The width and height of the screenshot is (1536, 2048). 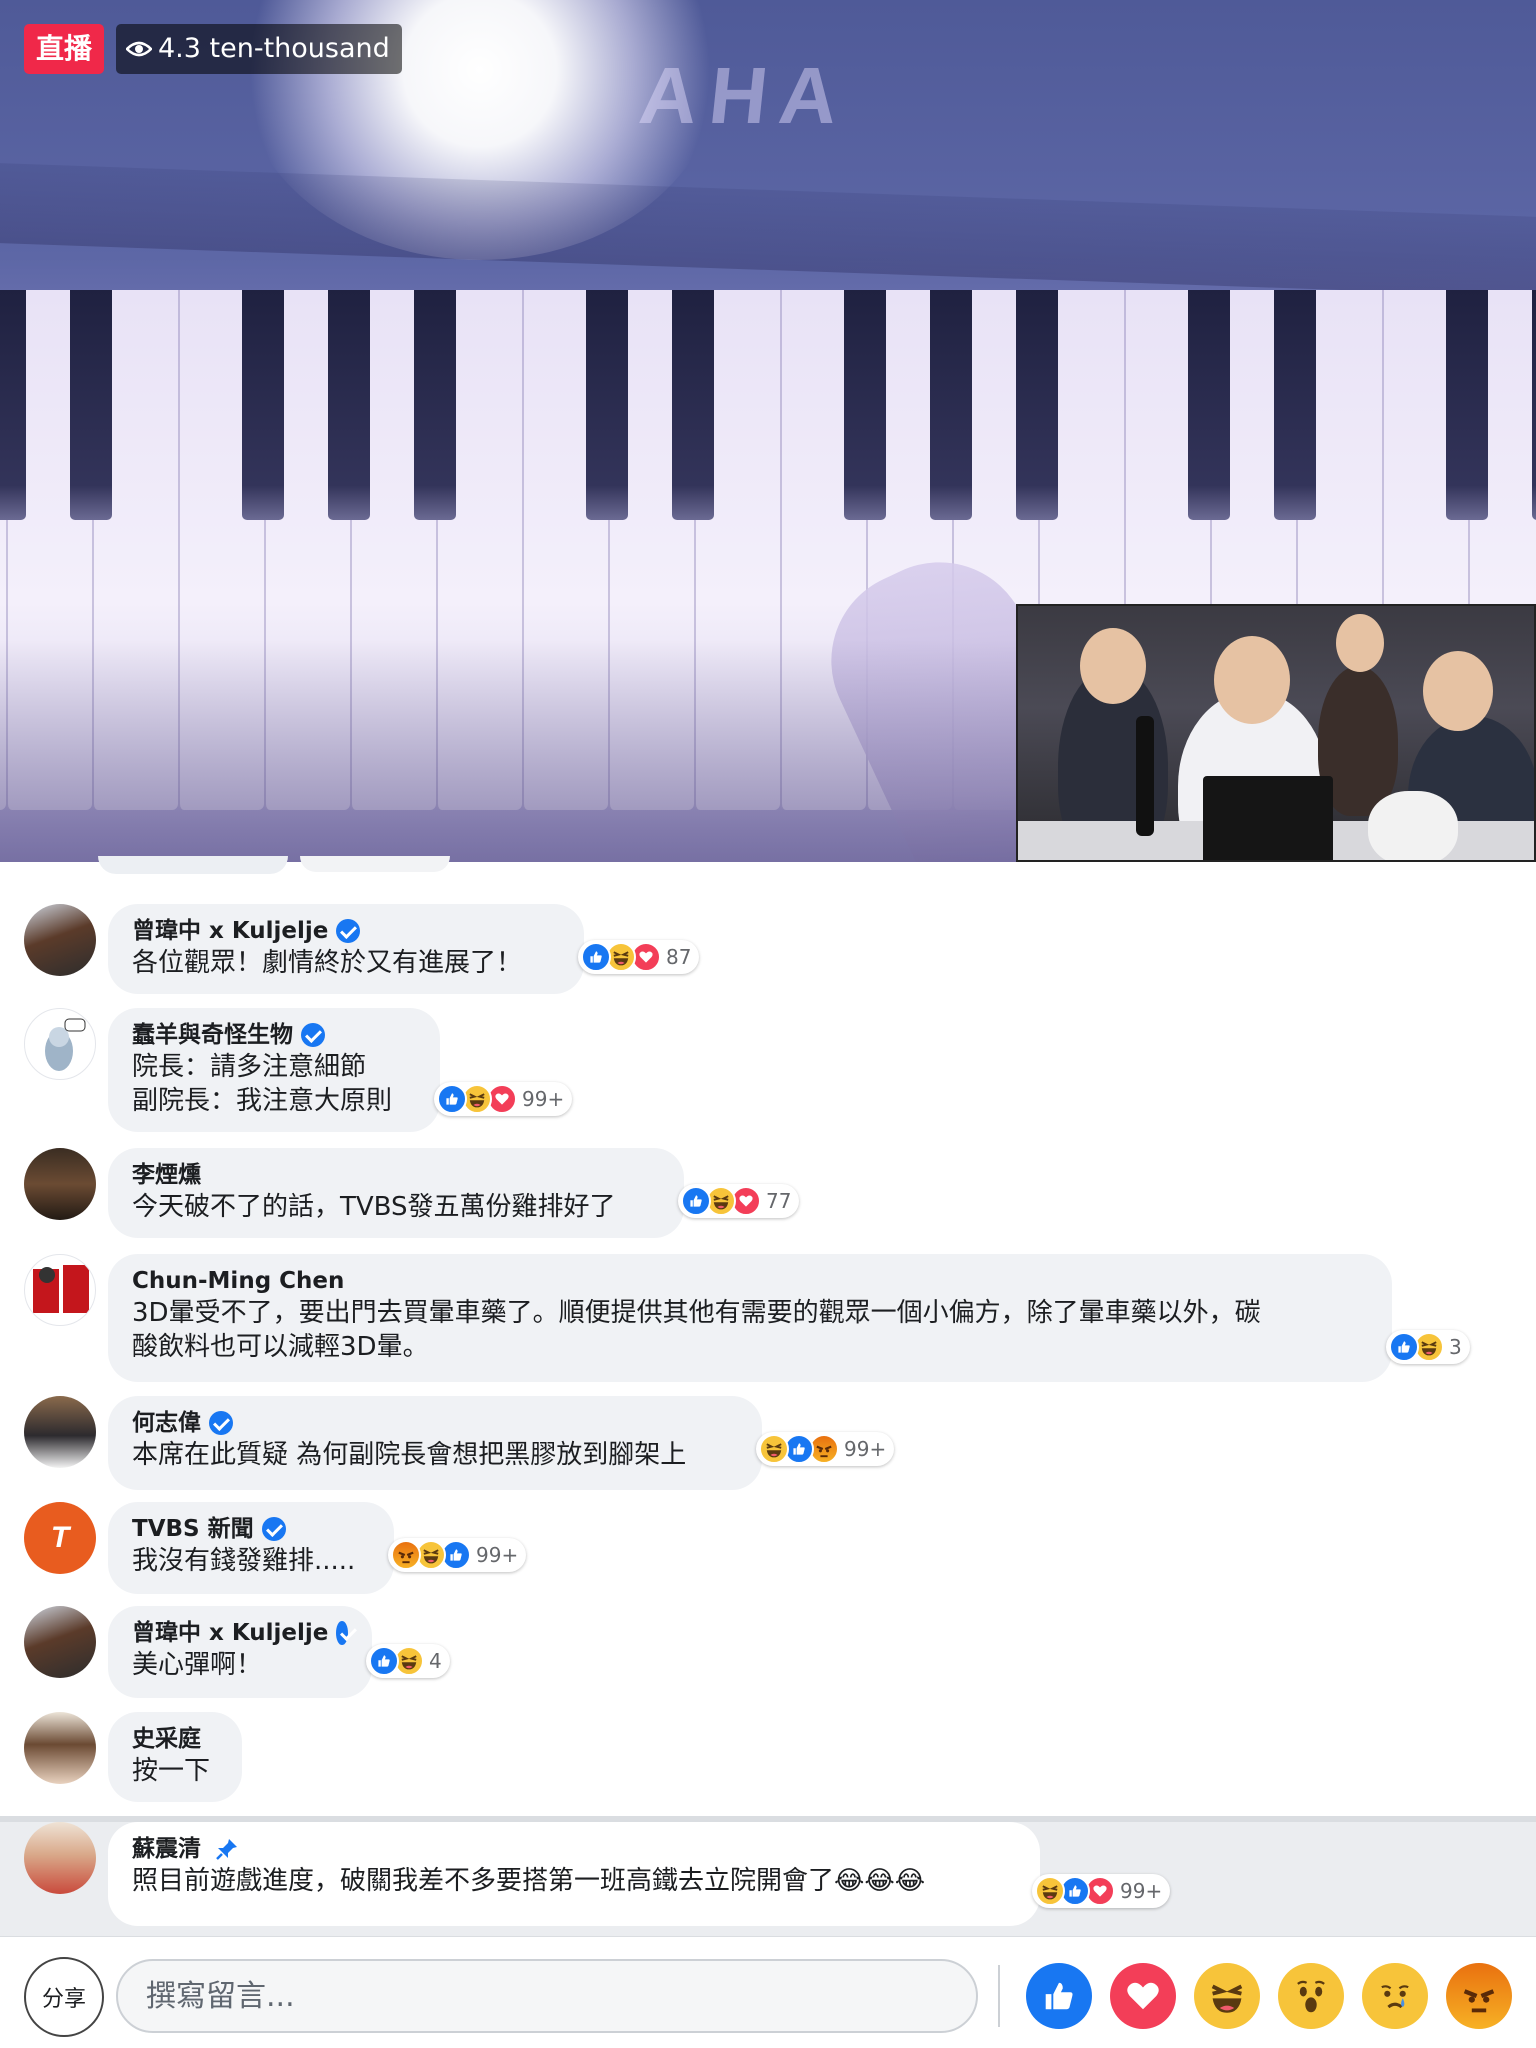 I want to click on laptop, so click(x=1268, y=818).